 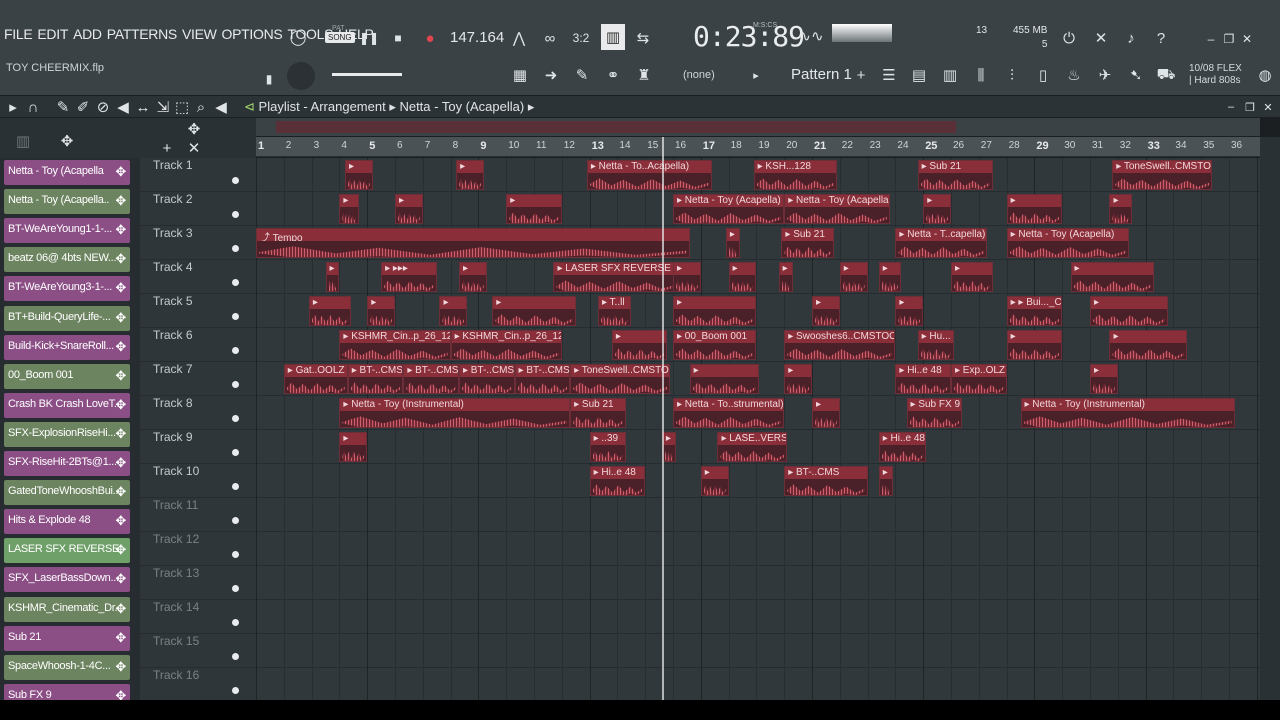 What do you see at coordinates (506, 345) in the screenshot?
I see `audio-clip: ▸ KSHMR_Cin..p_26_128` at bounding box center [506, 345].